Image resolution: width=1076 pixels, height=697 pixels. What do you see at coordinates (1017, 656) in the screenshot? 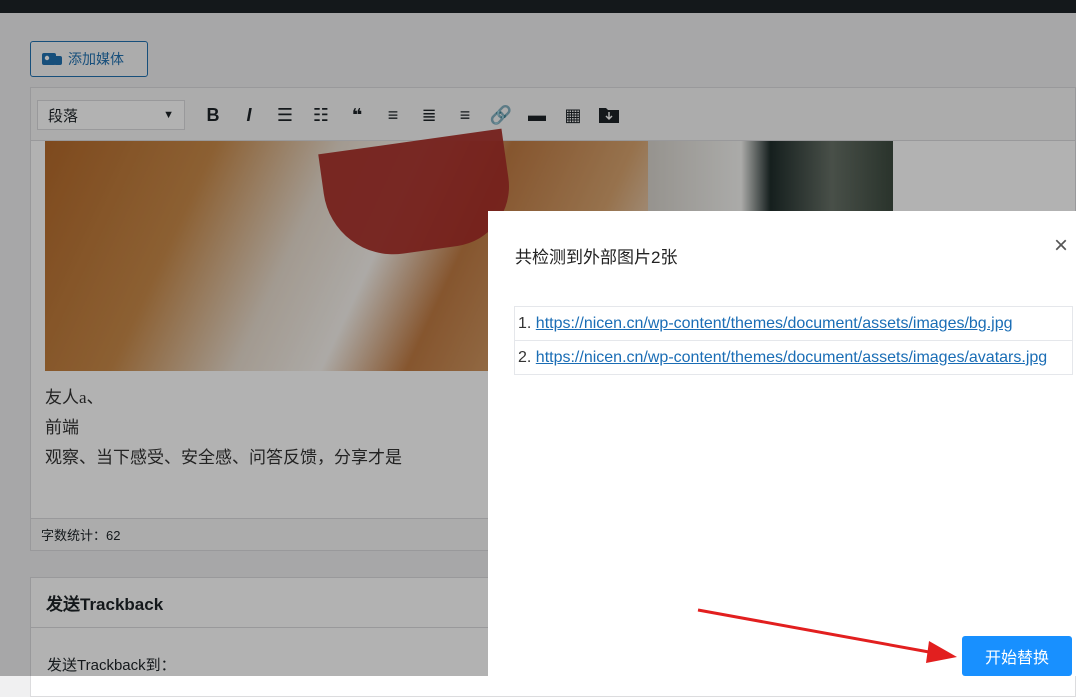
I see `start-replace-button: 开始替换` at bounding box center [1017, 656].